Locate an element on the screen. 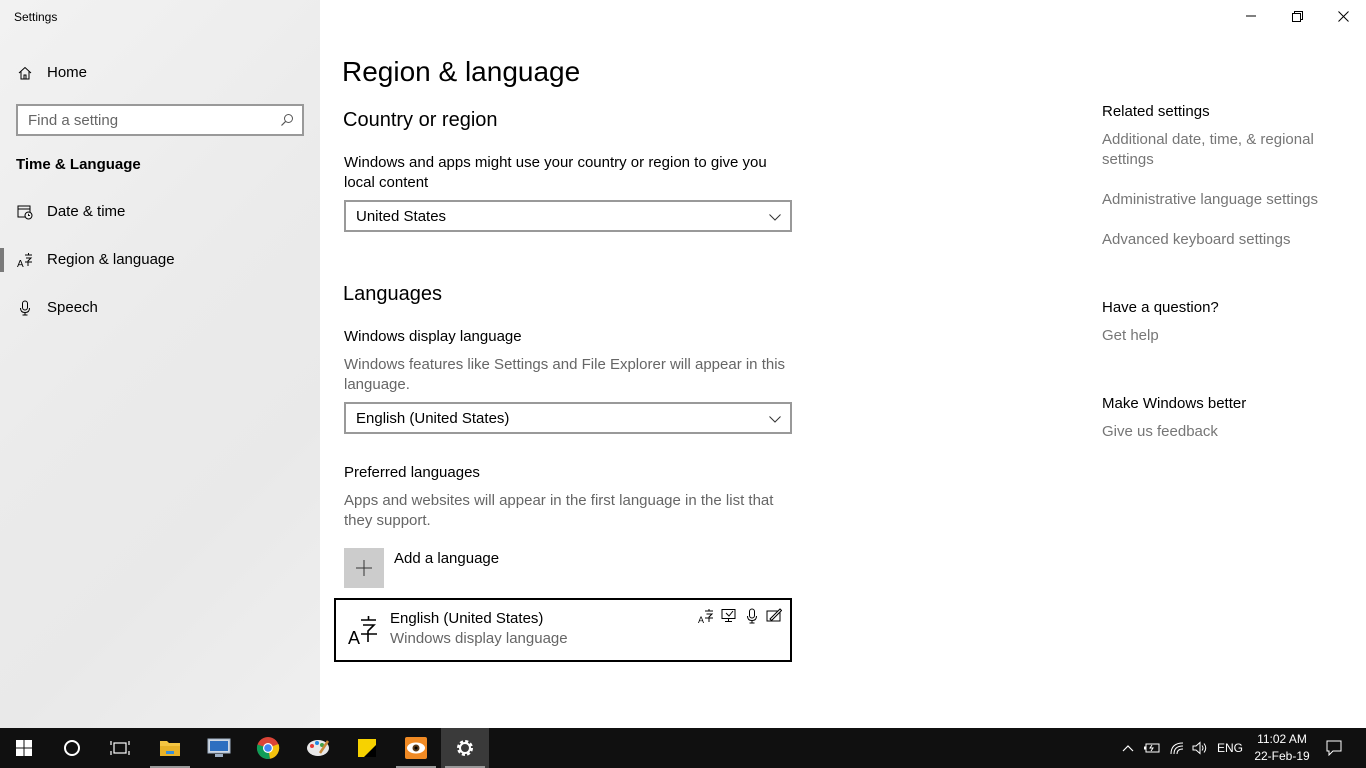  plus-icon is located at coordinates (364, 568).